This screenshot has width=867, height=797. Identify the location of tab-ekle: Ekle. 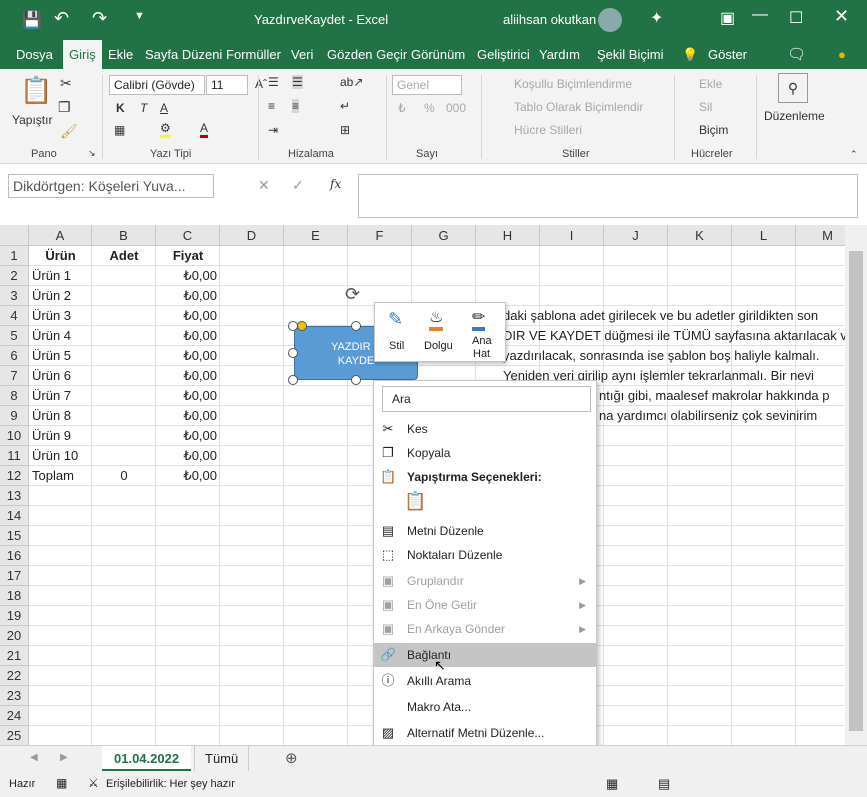
(120, 54).